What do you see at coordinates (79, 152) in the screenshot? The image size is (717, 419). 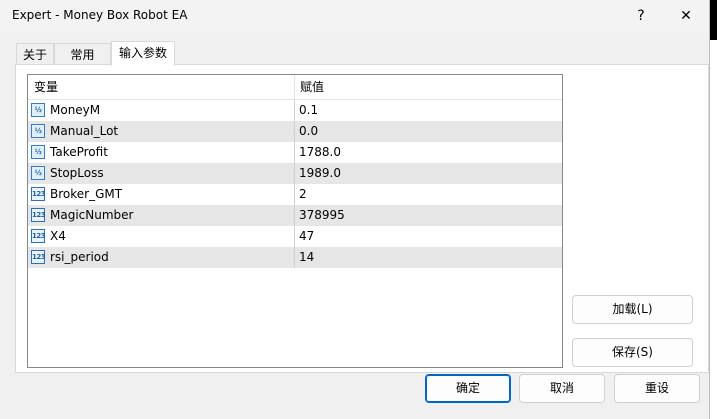 I see `parameter-name: TakeProfit` at bounding box center [79, 152].